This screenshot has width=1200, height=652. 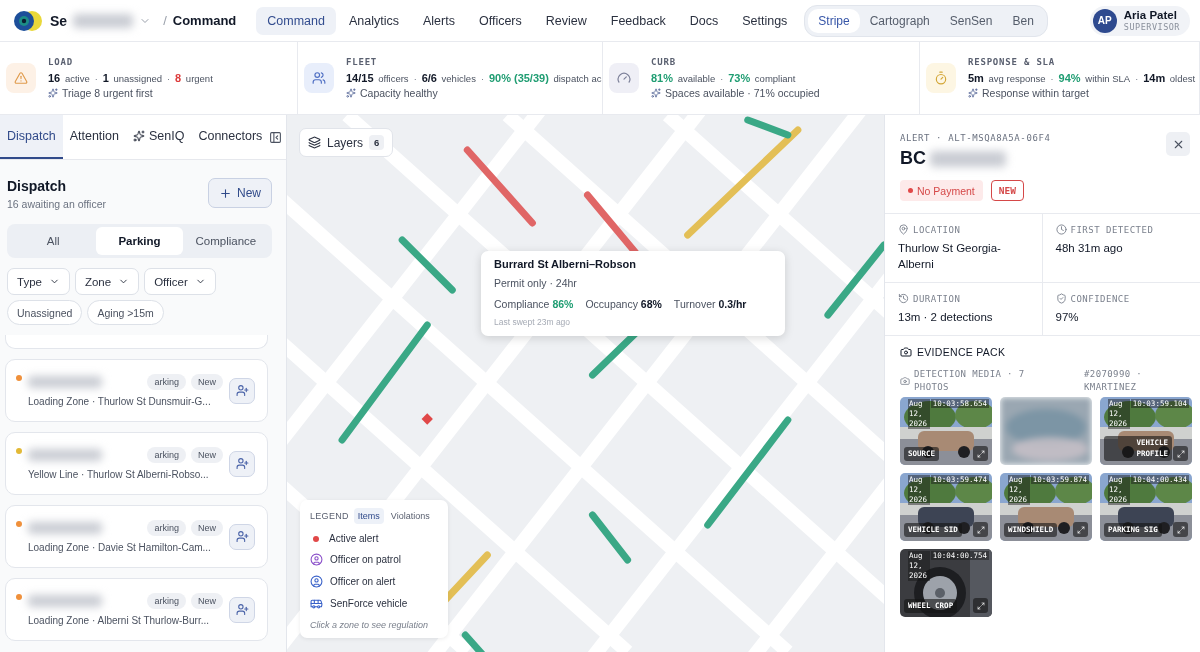 I want to click on stat-figure: 14/15 officers, so click(x=377, y=78).